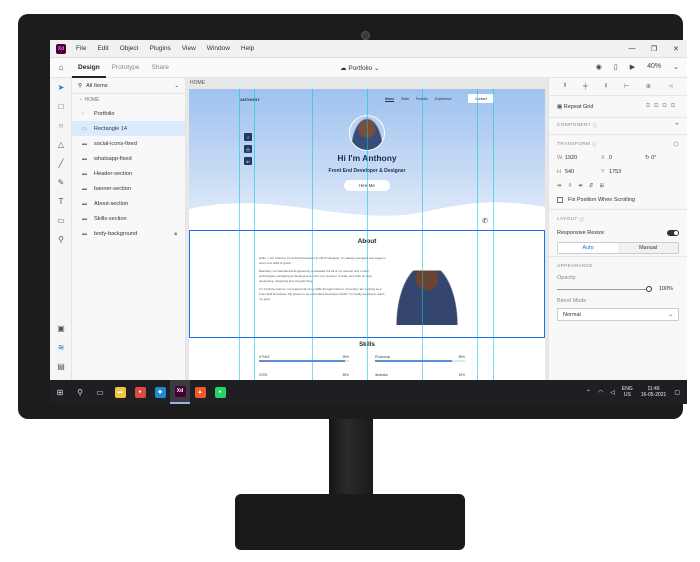 The height and width of the screenshot is (562, 700). Describe the element at coordinates (648, 248) in the screenshot. I see `manual-option: Manual` at that location.